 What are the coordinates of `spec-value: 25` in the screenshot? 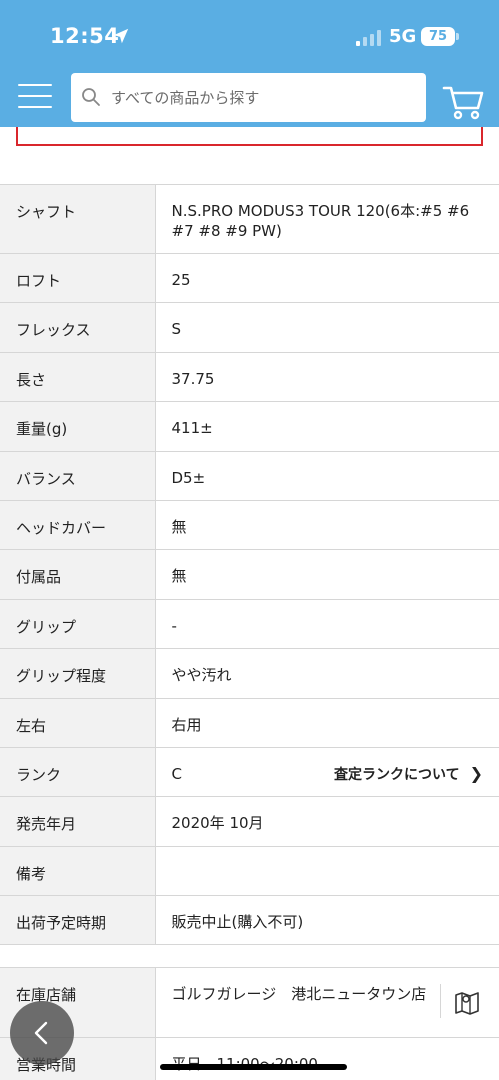 It's located at (327, 278).